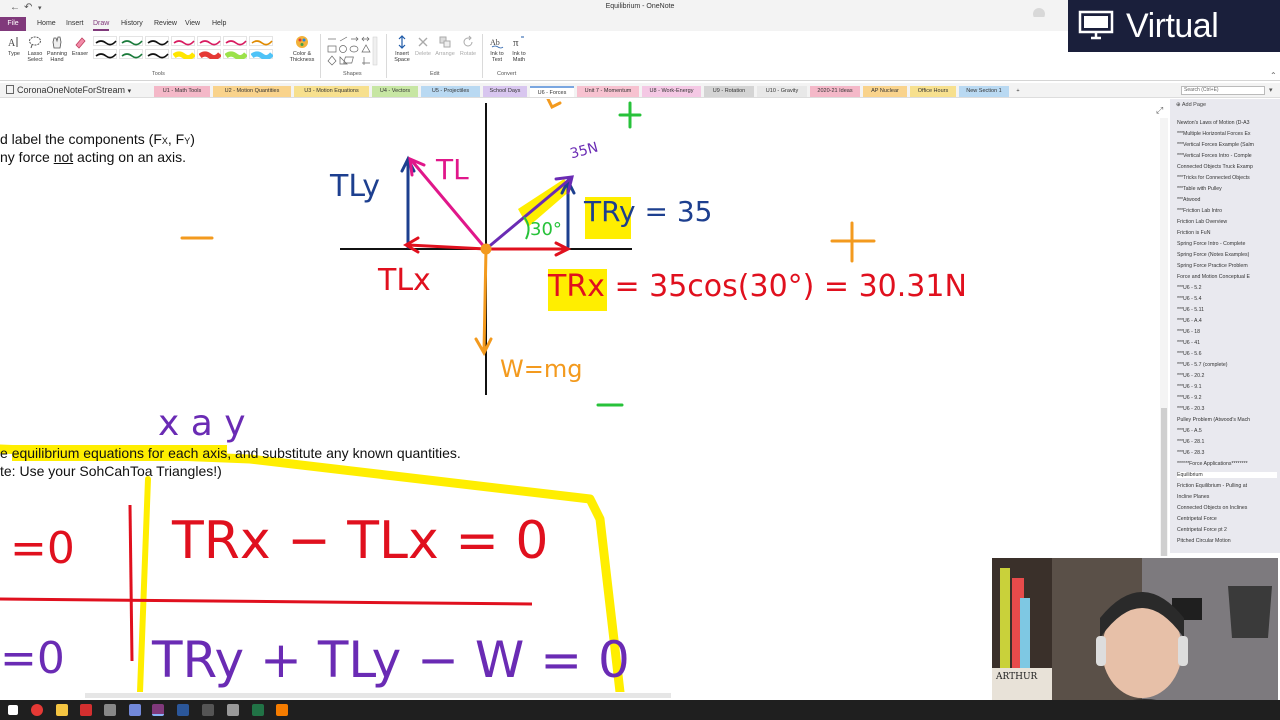  I want to click on horizontal-scrollbar, so click(378, 695).